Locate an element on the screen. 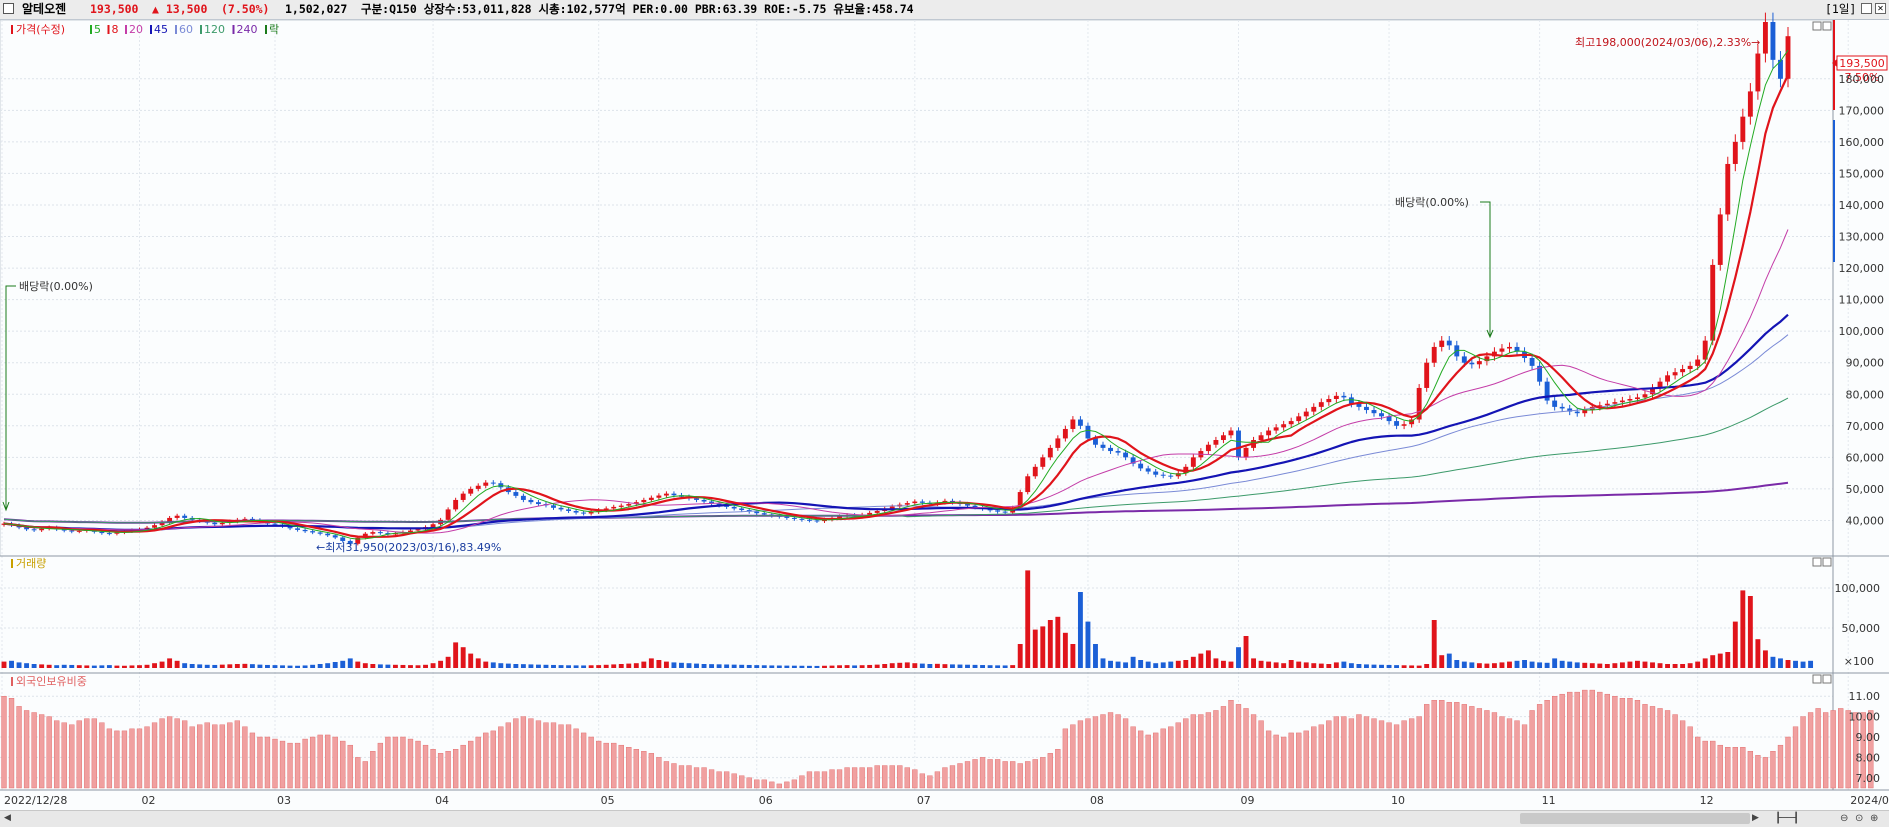  date-tick-label: 2022/12/28 is located at coordinates (35, 800).